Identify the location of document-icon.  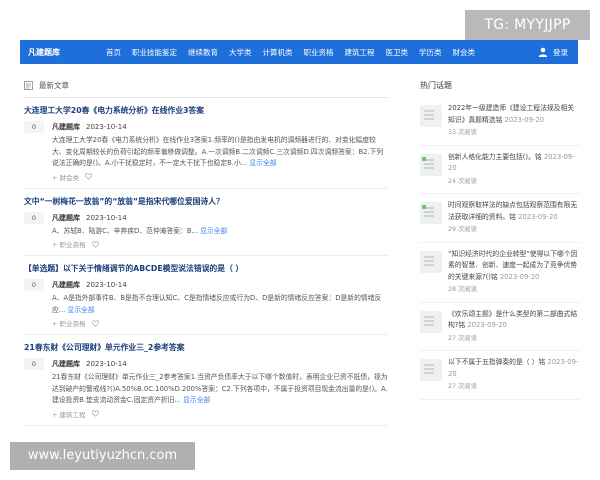
(28, 85).